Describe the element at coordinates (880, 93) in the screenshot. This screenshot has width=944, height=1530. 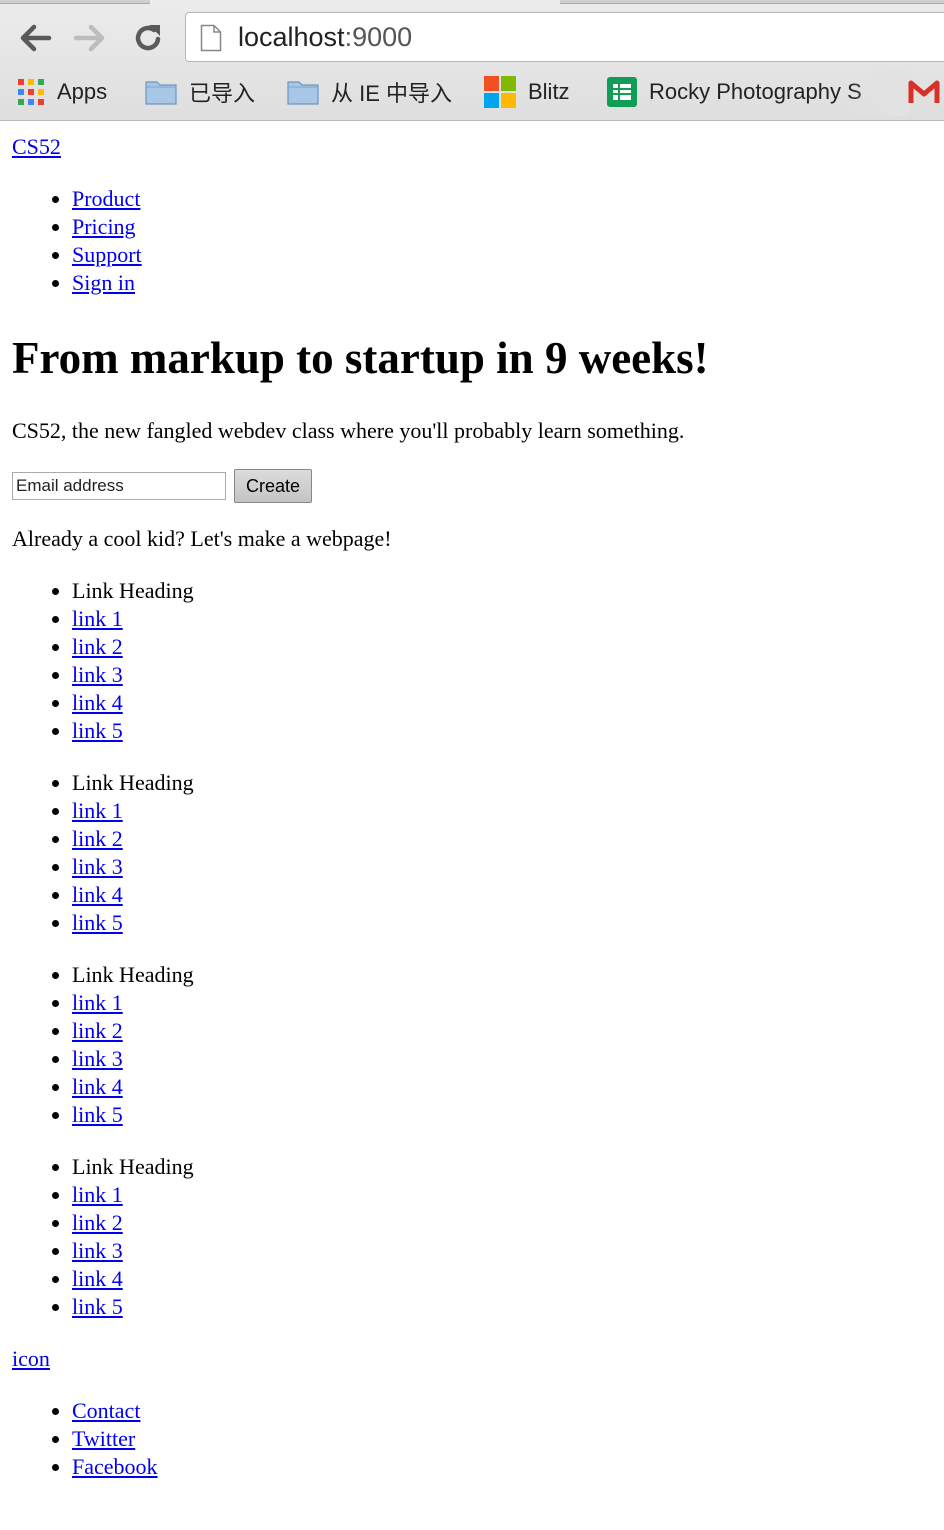
I see `bookmark-fade` at that location.